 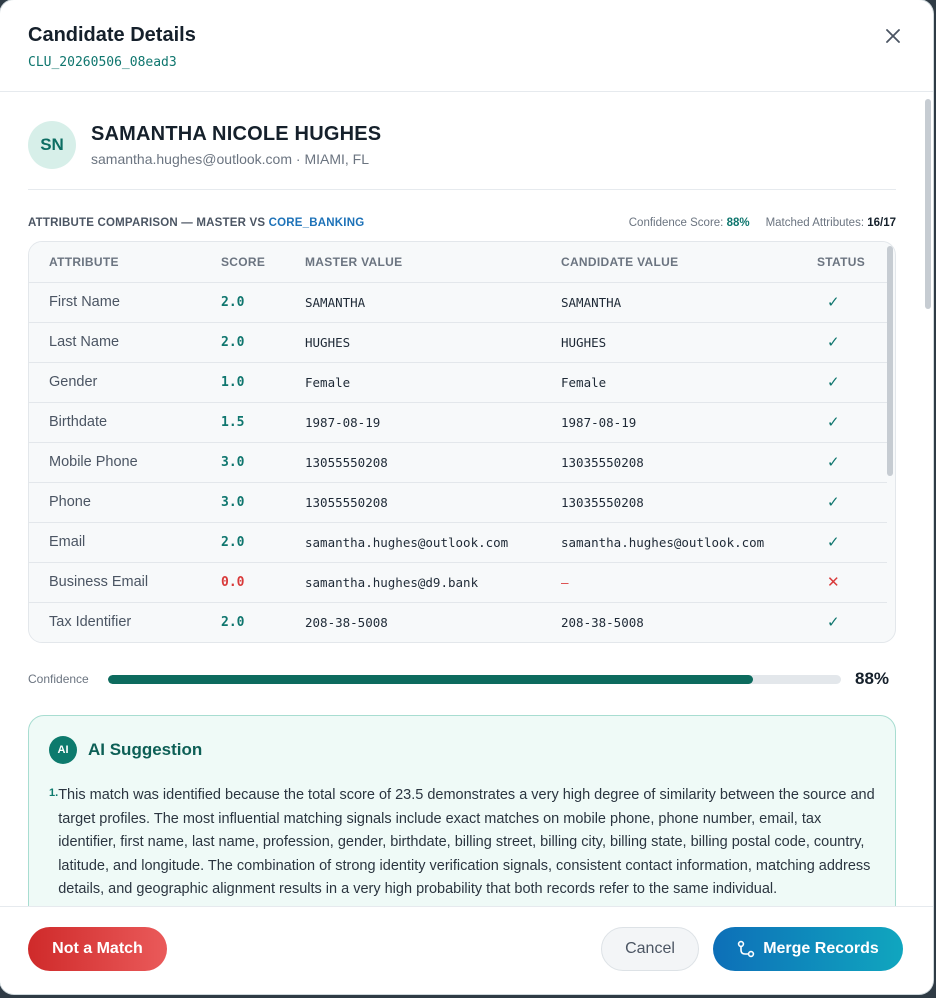 I want to click on confidence-value: 88%, so click(x=872, y=678).